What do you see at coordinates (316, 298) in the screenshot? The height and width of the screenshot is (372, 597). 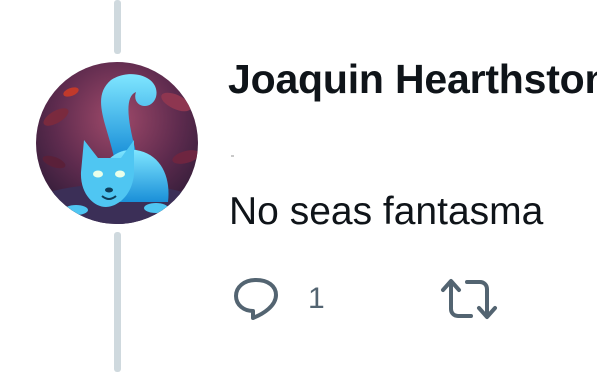 I see `reply-count: 1` at bounding box center [316, 298].